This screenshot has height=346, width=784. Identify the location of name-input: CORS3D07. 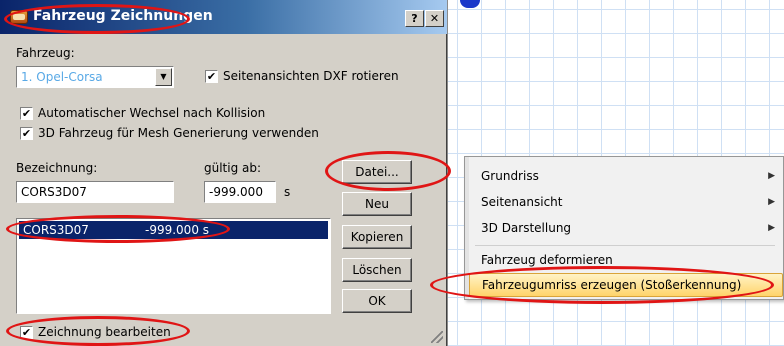
(95, 192).